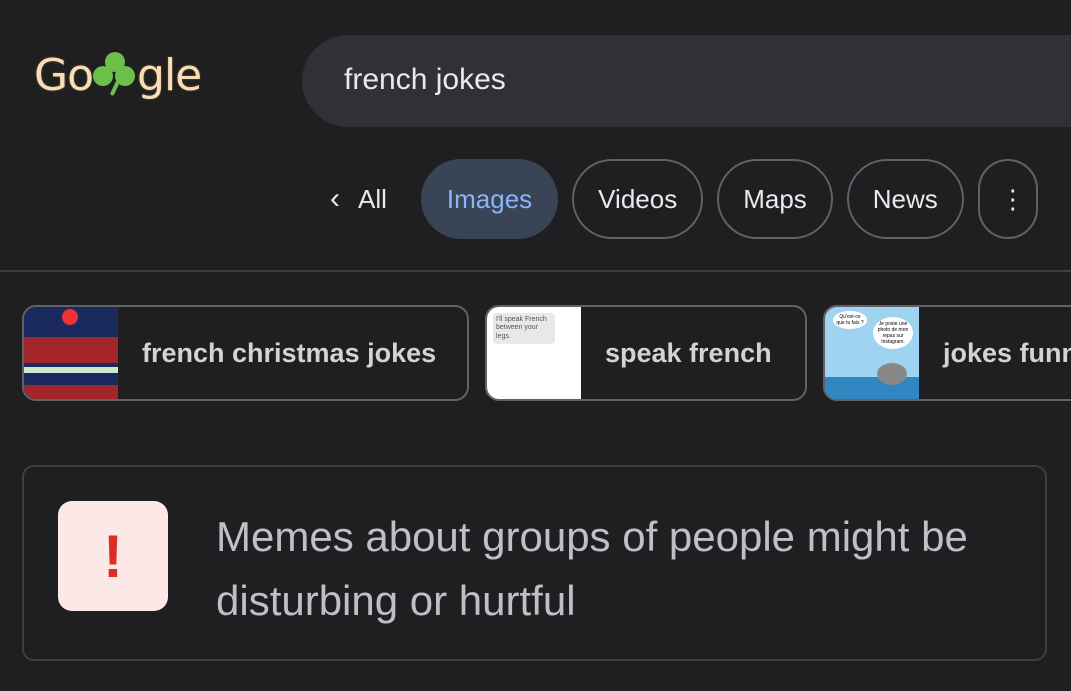 The height and width of the screenshot is (691, 1071). What do you see at coordinates (638, 199) in the screenshot?
I see `tab-videos: Videos` at bounding box center [638, 199].